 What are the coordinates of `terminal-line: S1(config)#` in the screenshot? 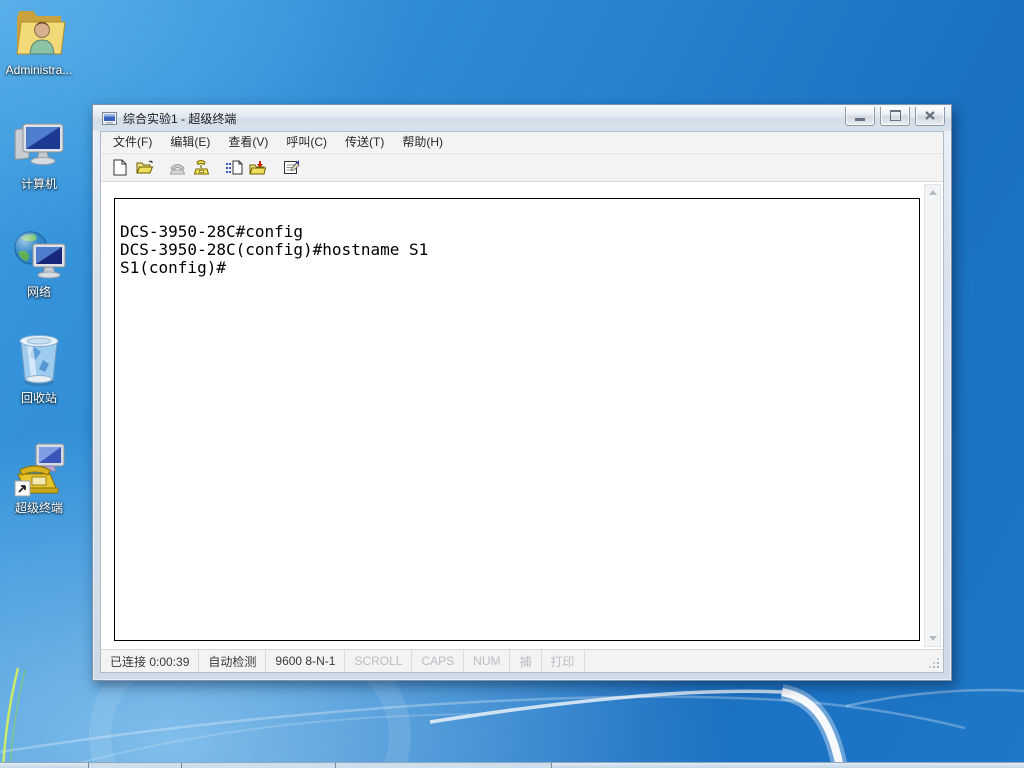 It's located at (173, 267).